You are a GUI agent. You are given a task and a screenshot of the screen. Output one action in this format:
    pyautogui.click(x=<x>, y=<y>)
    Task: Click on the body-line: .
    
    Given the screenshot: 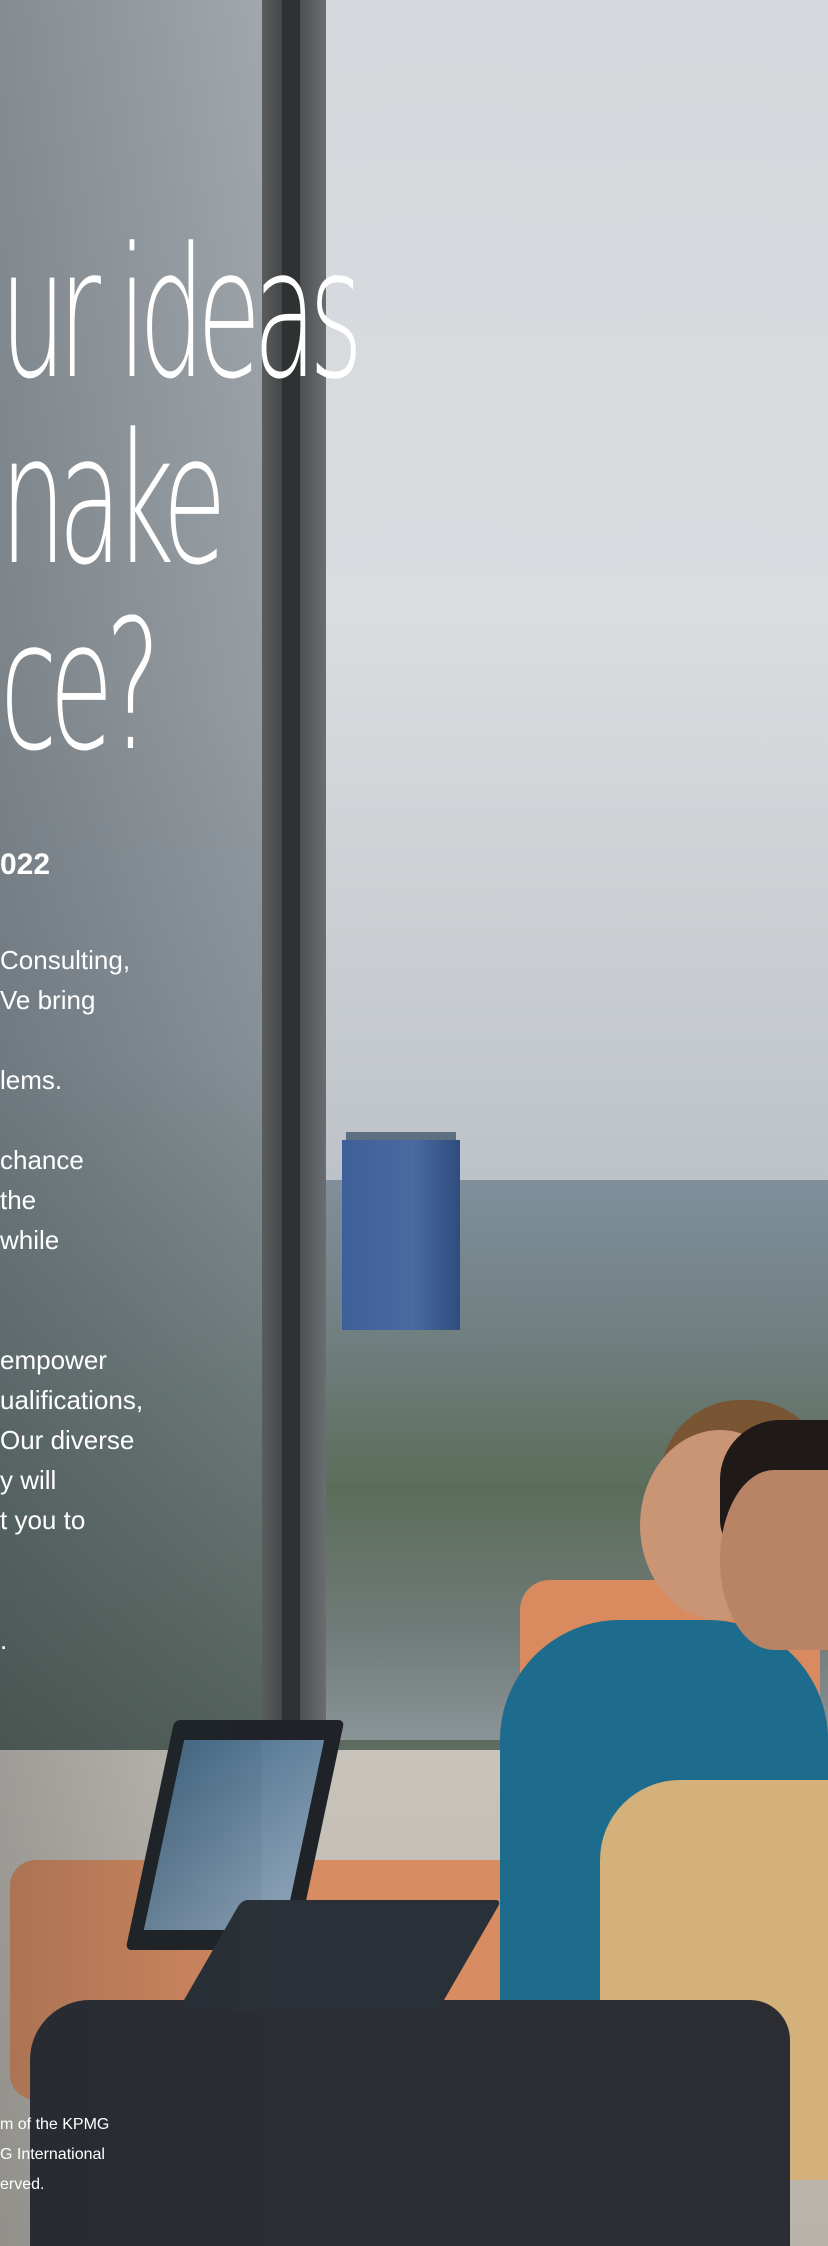 What is the action you would take?
    pyautogui.click(x=4, y=1640)
    